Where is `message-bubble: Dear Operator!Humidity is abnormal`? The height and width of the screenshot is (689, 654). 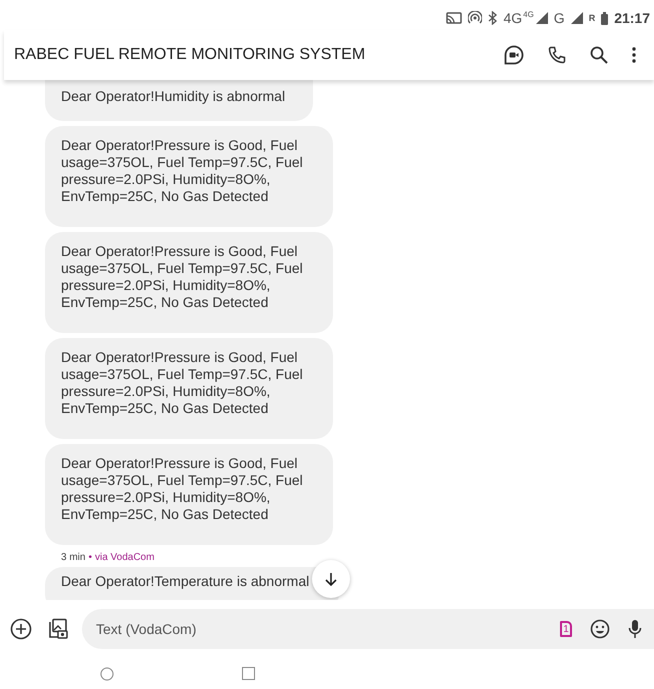
message-bubble: Dear Operator!Humidity is abnormal is located at coordinates (179, 100).